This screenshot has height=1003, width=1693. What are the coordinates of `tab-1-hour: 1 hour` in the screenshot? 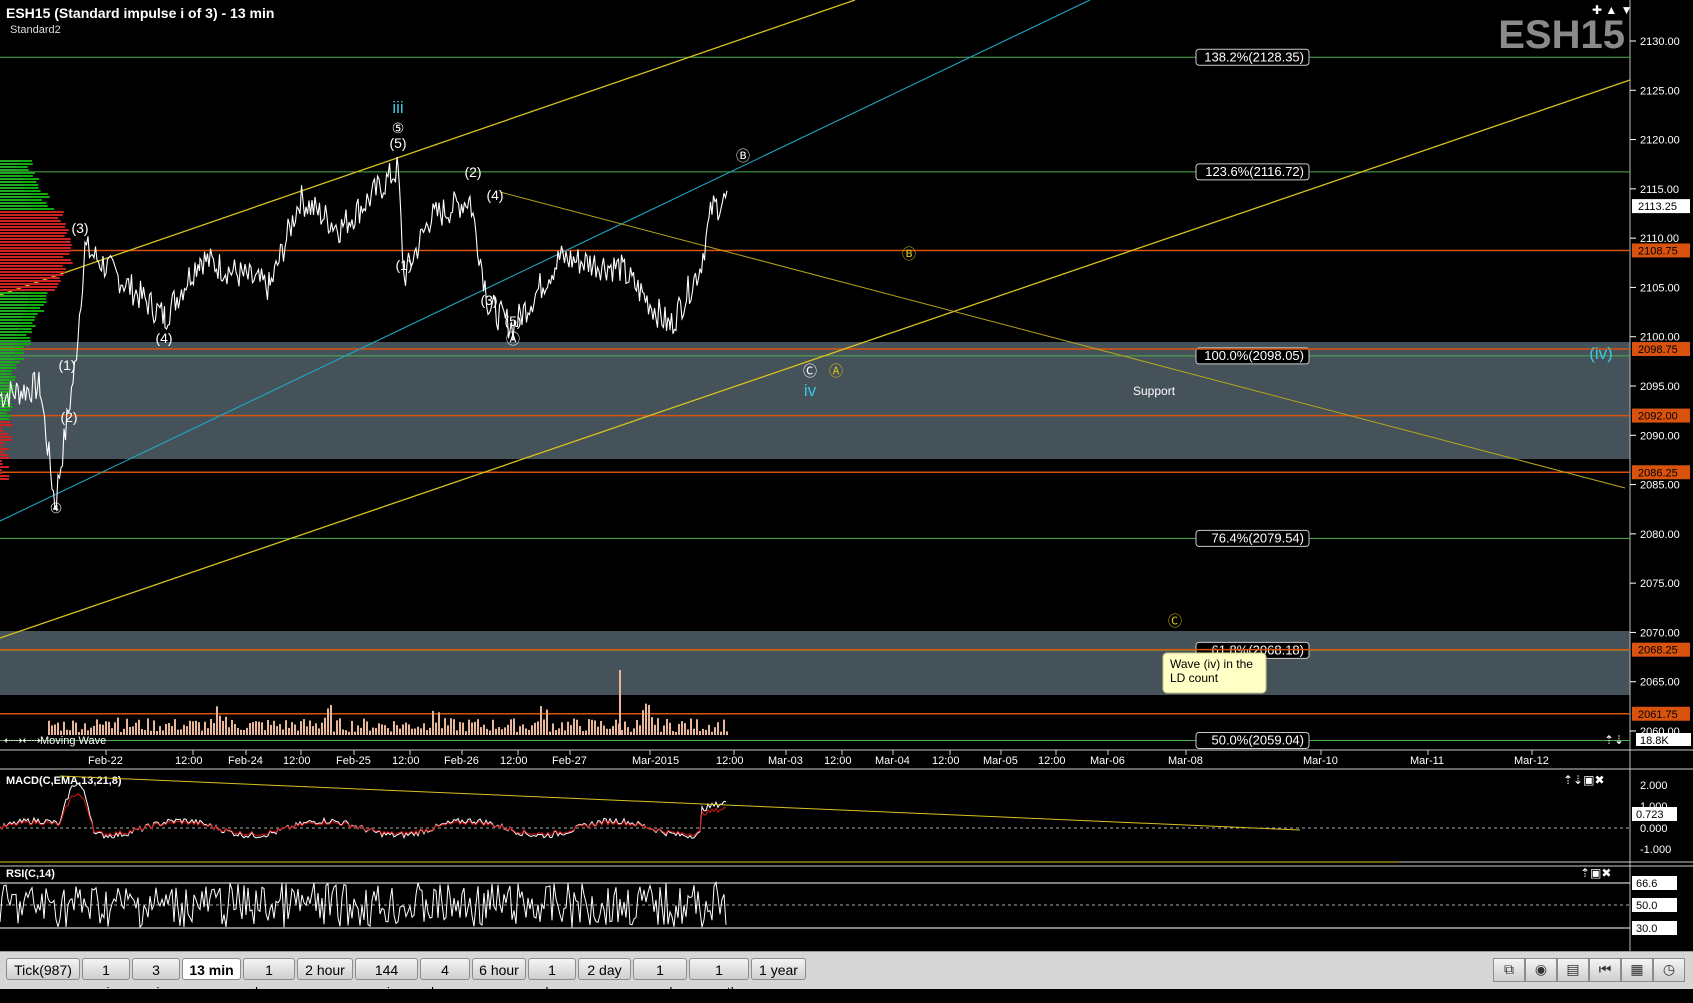 It's located at (269, 979).